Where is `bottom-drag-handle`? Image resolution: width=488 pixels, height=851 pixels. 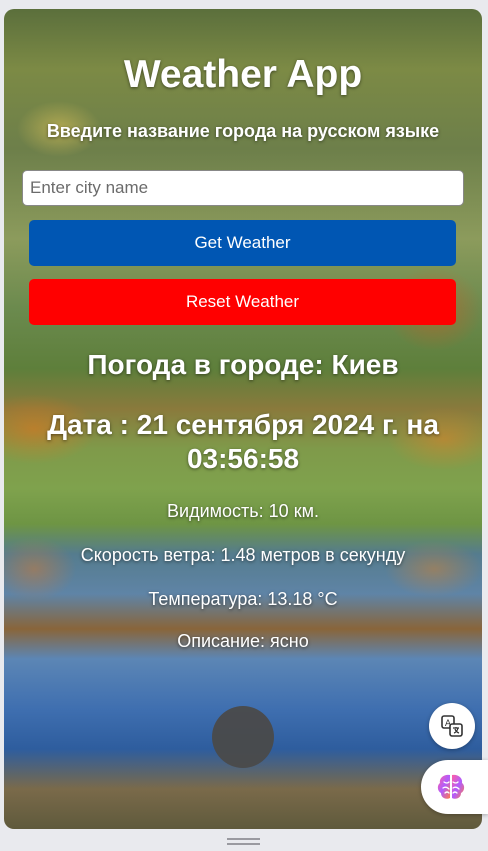
bottom-drag-handle is located at coordinates (243, 841).